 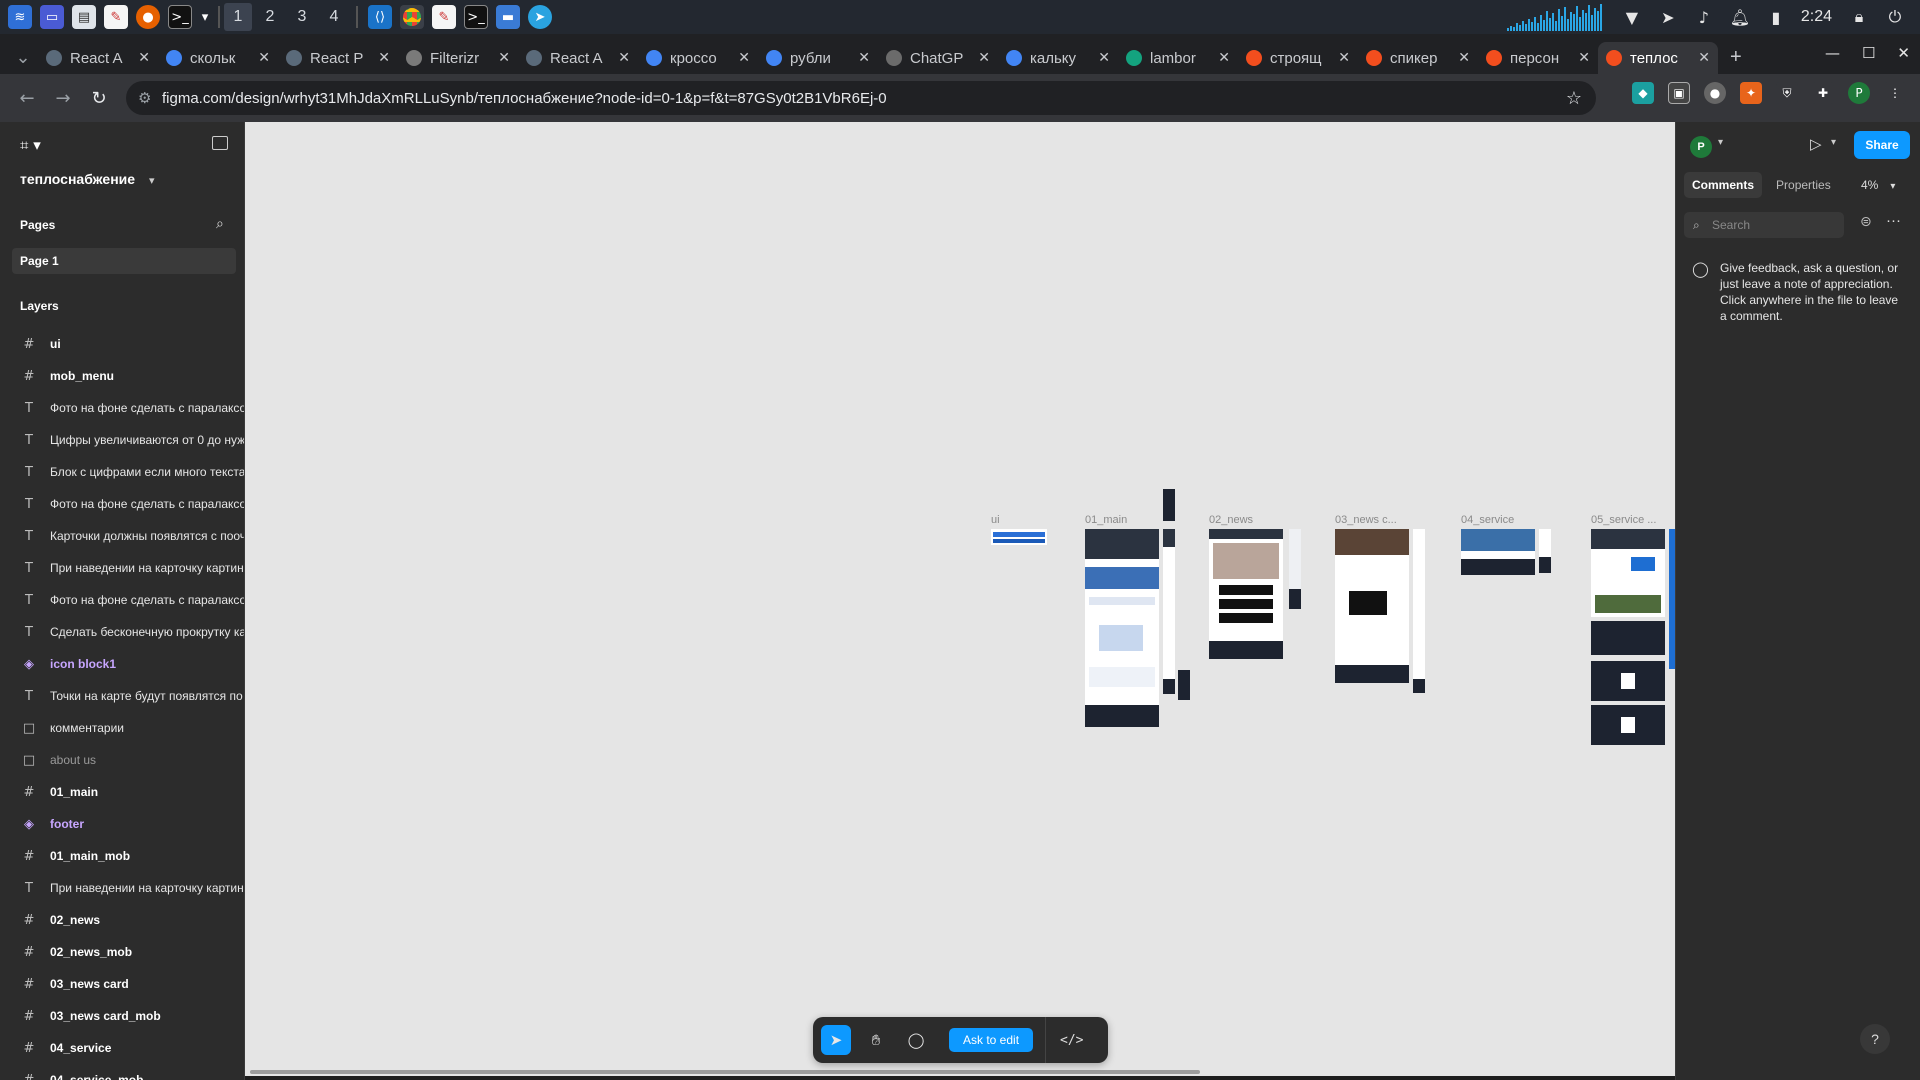 What do you see at coordinates (1764, 225) in the screenshot?
I see `comments-search-input: ⌕ Search` at bounding box center [1764, 225].